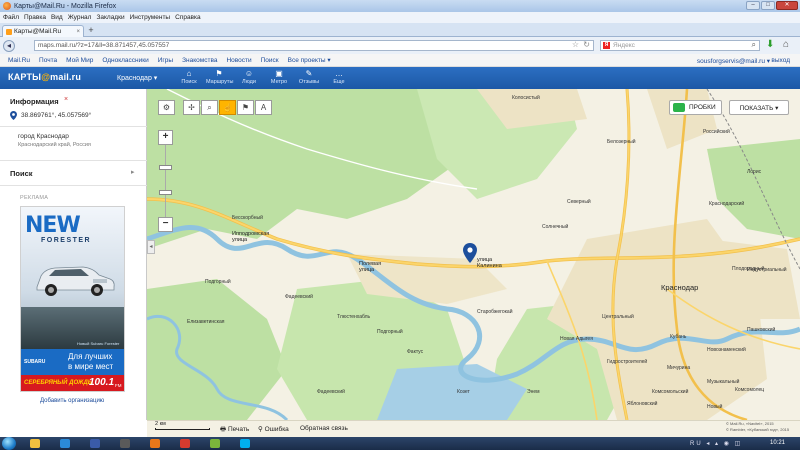 The height and width of the screenshot is (450, 800). I want to click on tab-label: Карты@Mail.Ru, so click(38, 31).